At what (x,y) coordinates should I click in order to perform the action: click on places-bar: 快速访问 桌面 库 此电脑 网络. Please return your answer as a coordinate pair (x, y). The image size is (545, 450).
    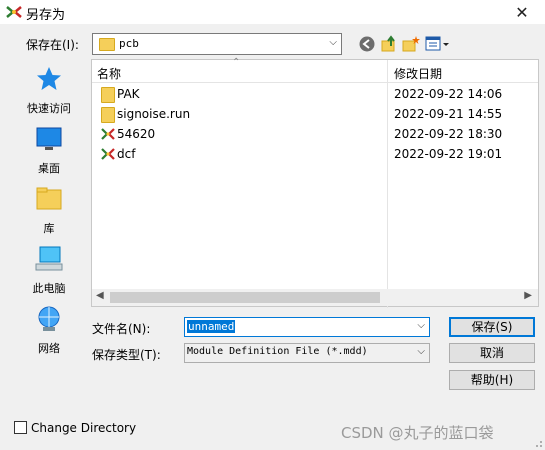
    Looking at the image, I should click on (49, 219).